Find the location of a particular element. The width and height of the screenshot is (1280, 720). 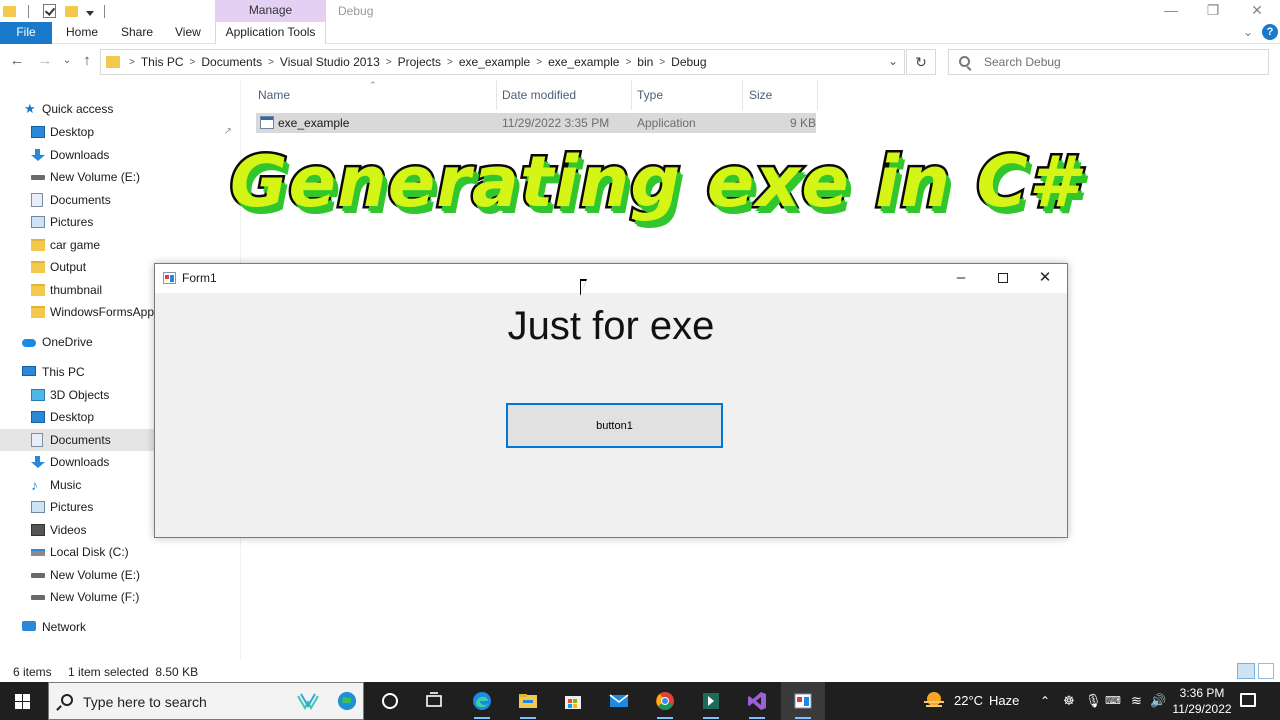

taskbar-app-arrow is located at coordinates (711, 701).